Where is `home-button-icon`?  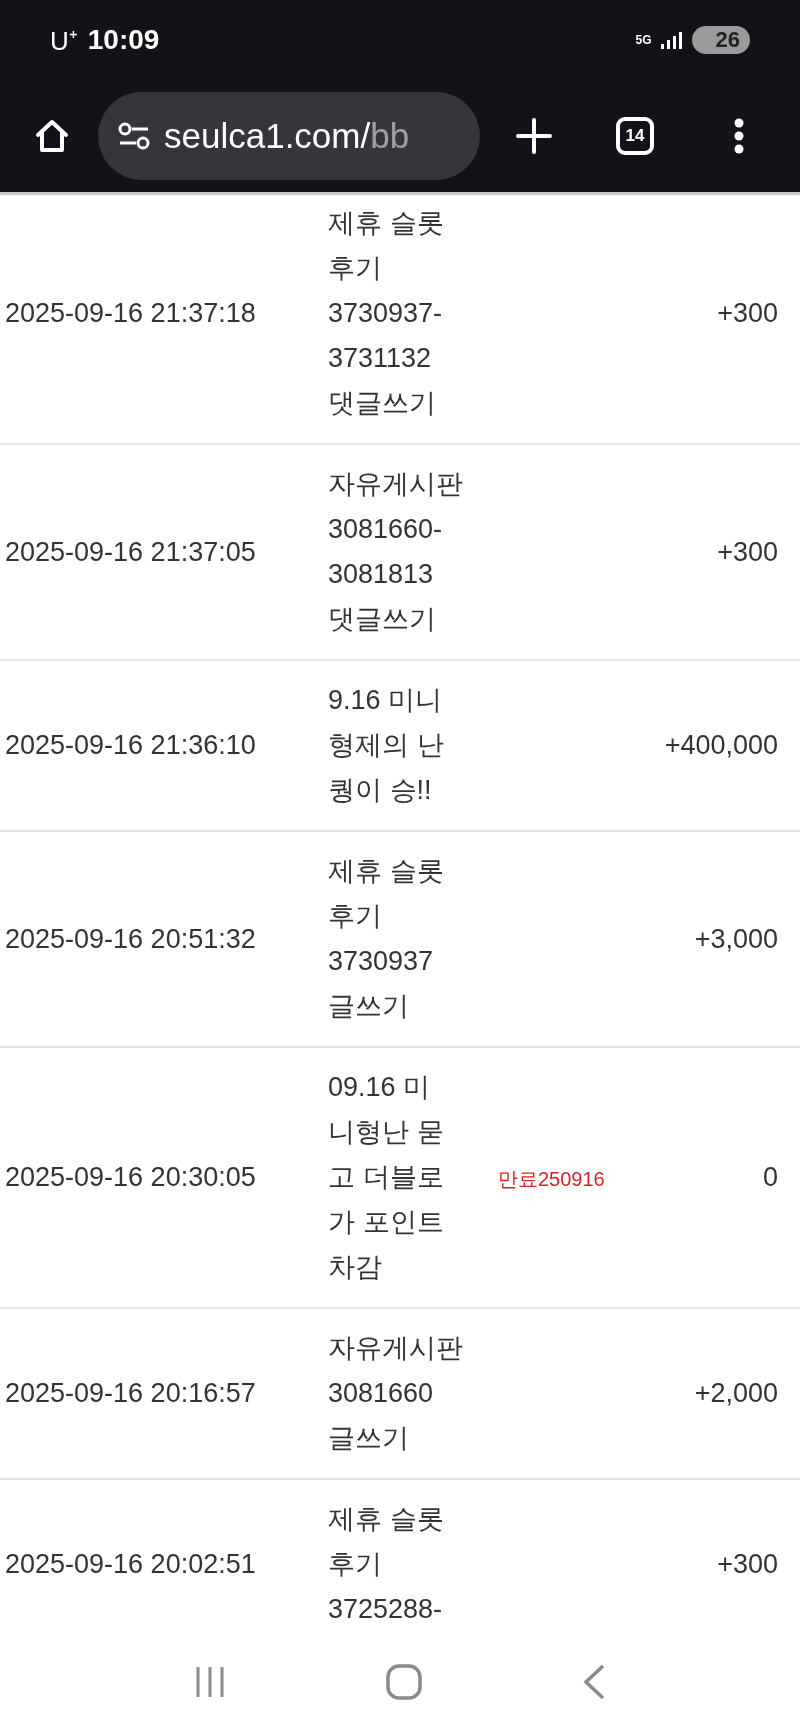 home-button-icon is located at coordinates (404, 1682).